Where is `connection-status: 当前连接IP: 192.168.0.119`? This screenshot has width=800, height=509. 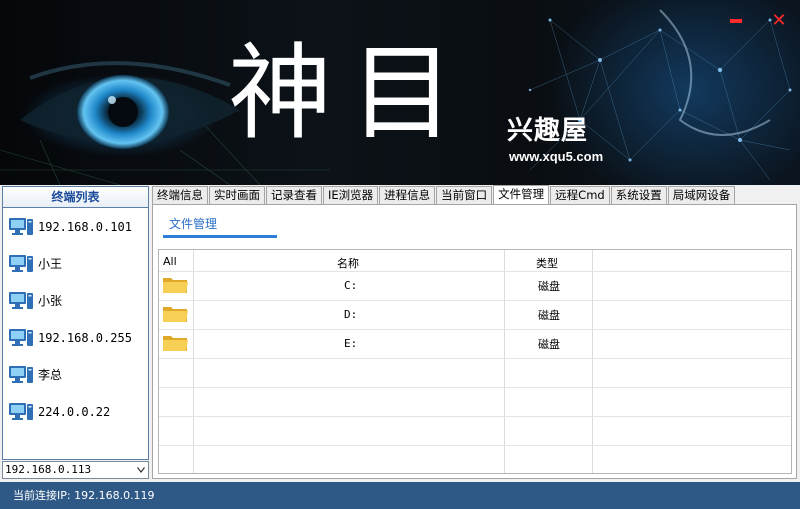 connection-status: 当前连接IP: 192.168.0.119 is located at coordinates (84, 495).